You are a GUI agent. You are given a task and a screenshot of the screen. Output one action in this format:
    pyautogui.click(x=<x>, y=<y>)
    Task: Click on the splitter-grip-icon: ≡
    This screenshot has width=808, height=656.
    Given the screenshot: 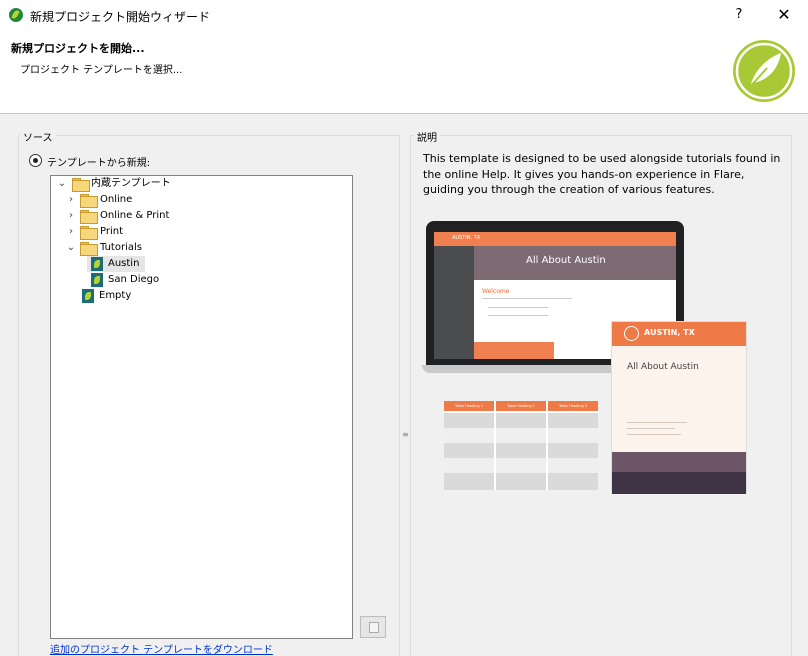 What is the action you would take?
    pyautogui.click(x=405, y=434)
    